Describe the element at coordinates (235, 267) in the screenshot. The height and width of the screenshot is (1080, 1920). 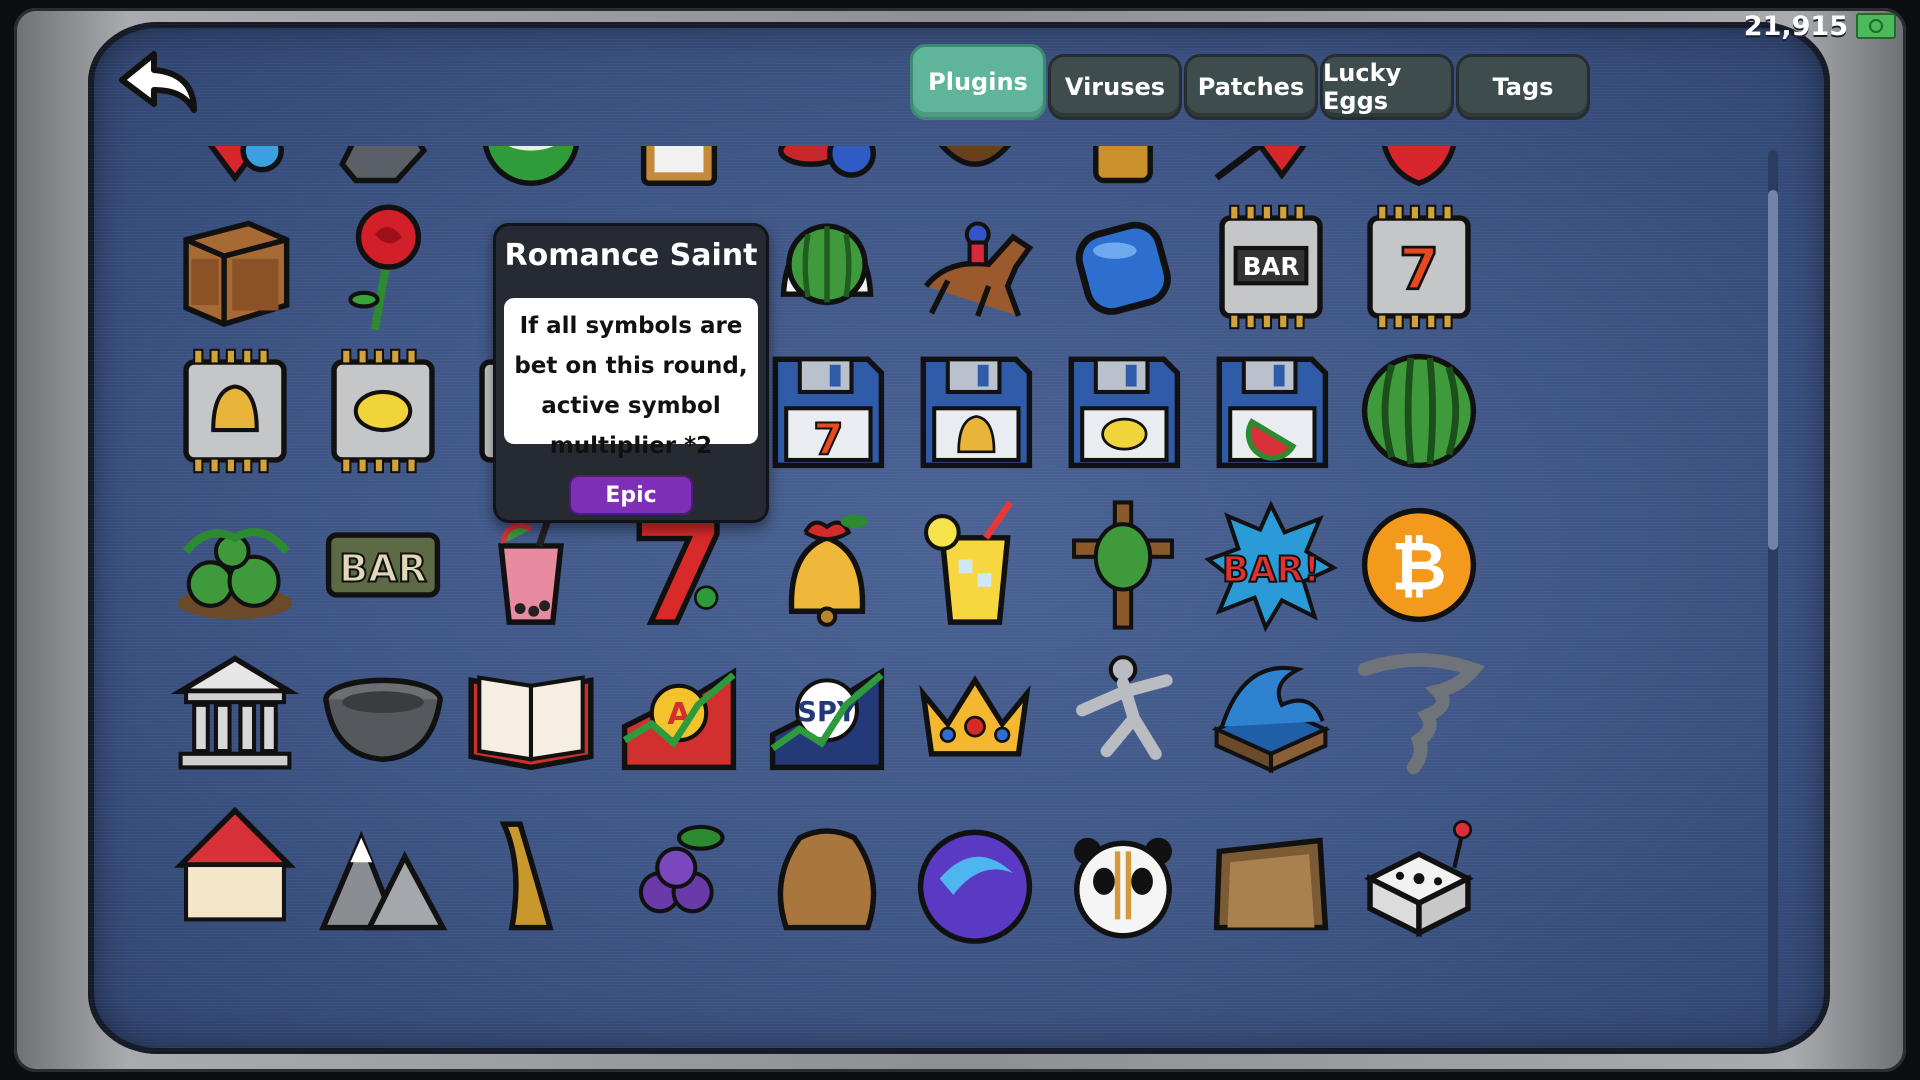
I see `wooden-crate-icon` at that location.